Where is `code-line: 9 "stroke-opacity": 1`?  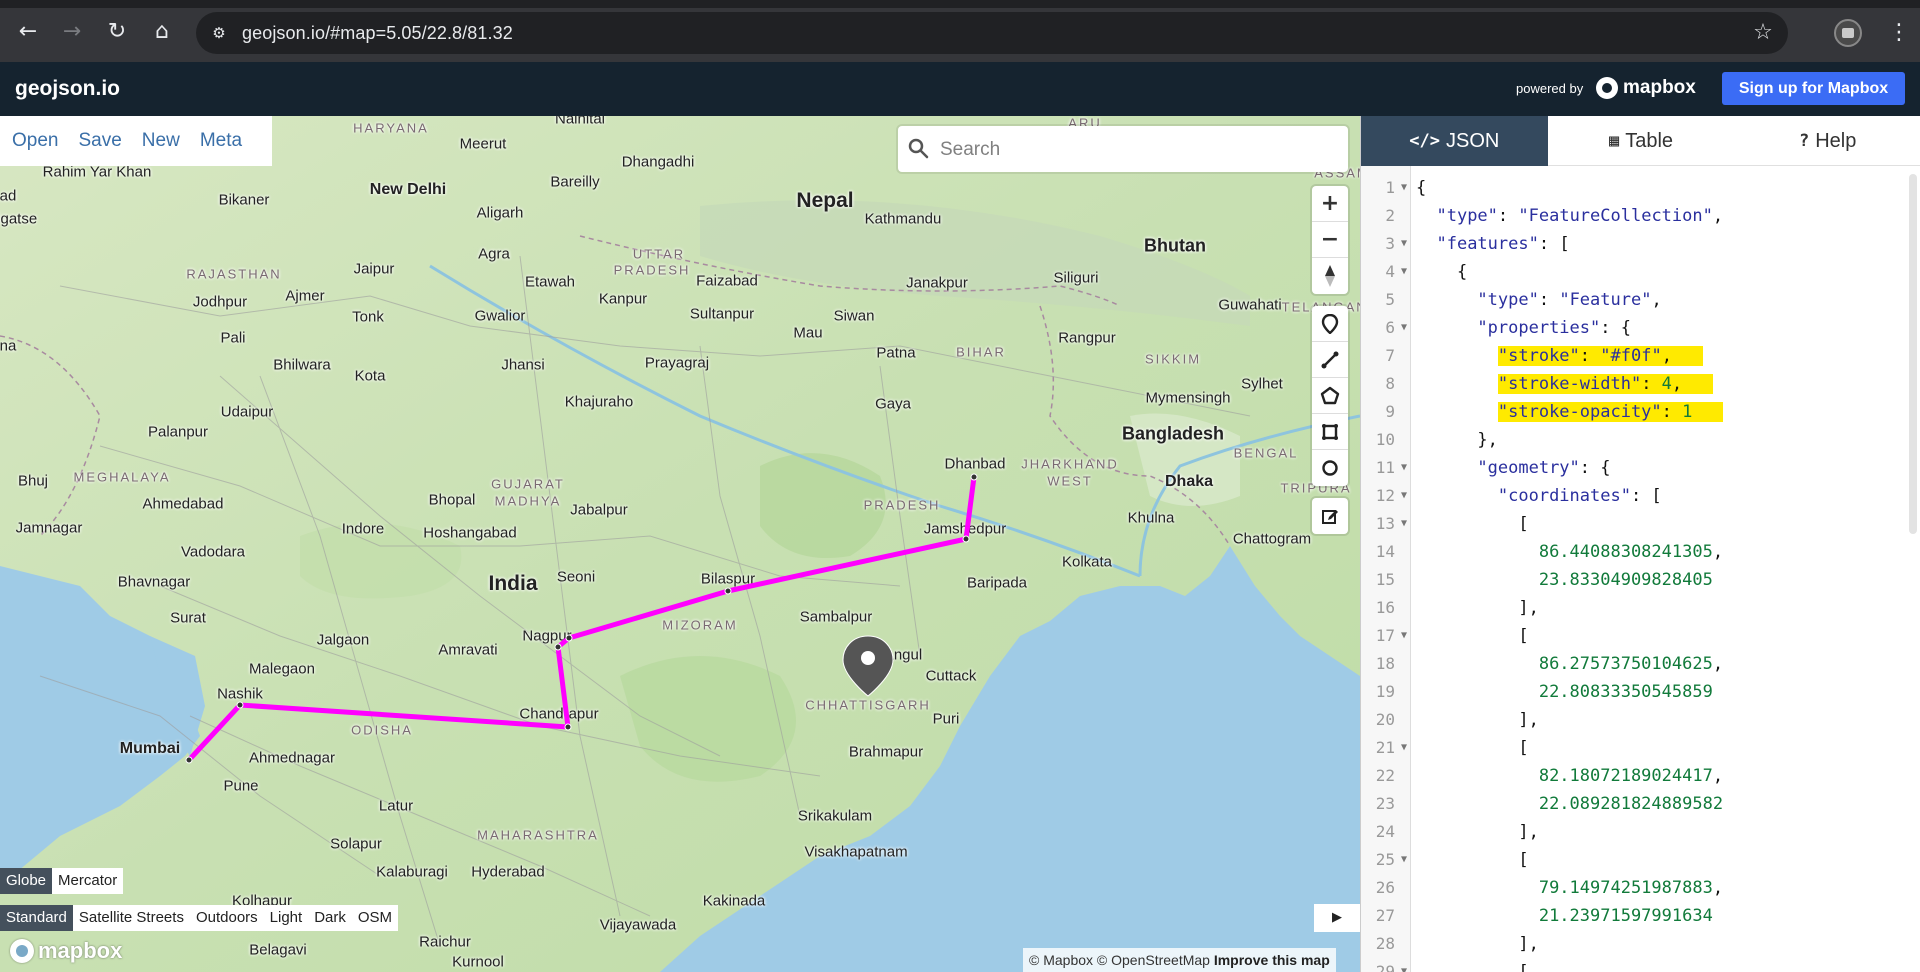 code-line: 9 "stroke-opacity": 1 is located at coordinates (1633, 412).